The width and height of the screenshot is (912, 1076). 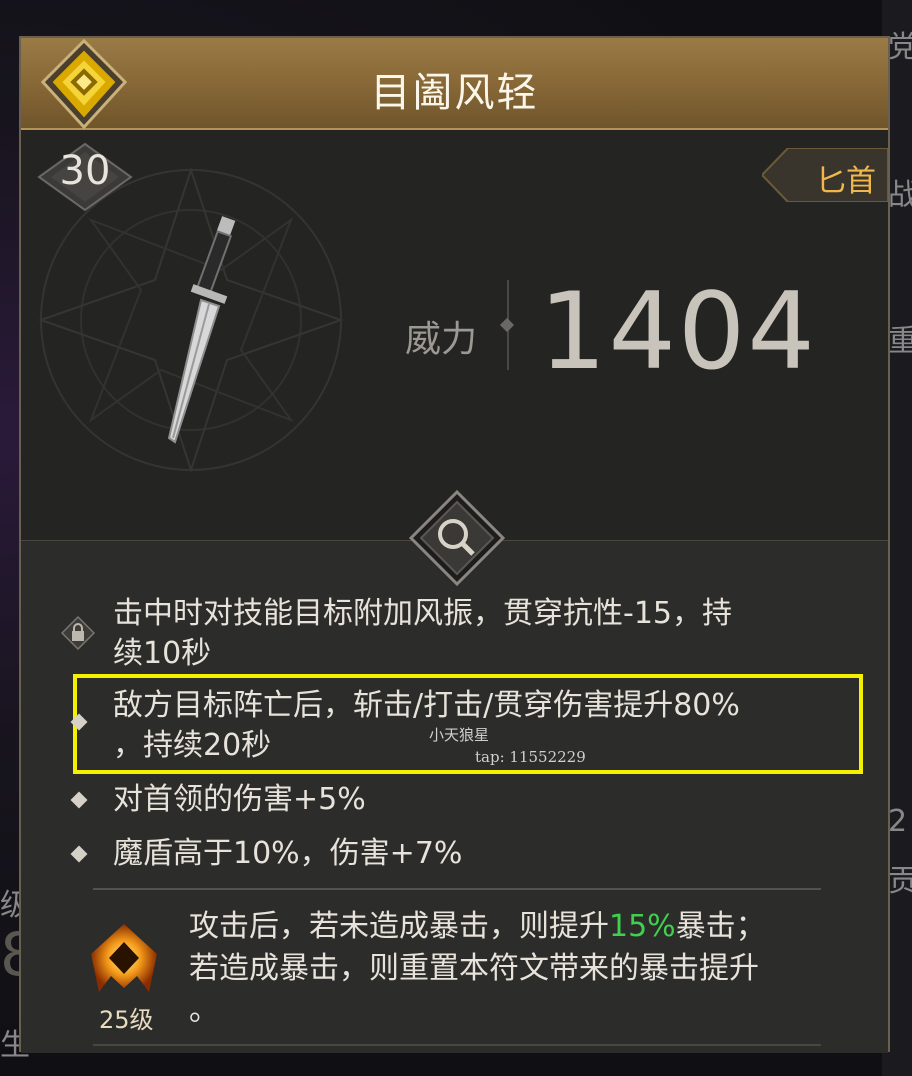 What do you see at coordinates (422, 613) in the screenshot?
I see `affix-line: 击中时对技能目标附加风振，贯穿抗性-15，持` at bounding box center [422, 613].